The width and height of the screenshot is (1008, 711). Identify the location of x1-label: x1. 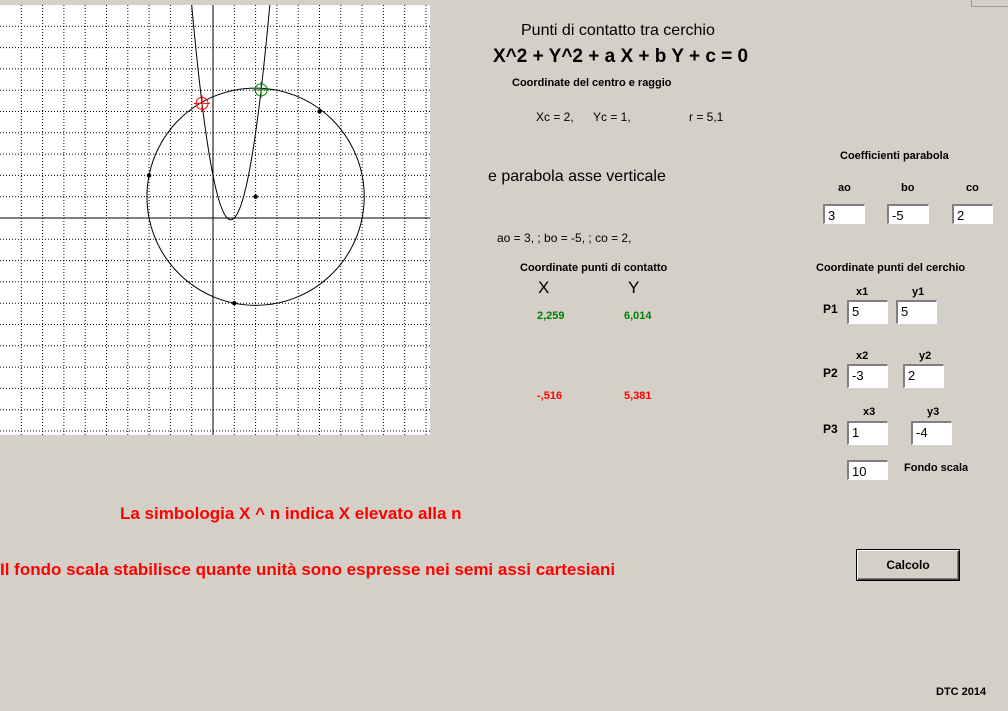
(862, 292).